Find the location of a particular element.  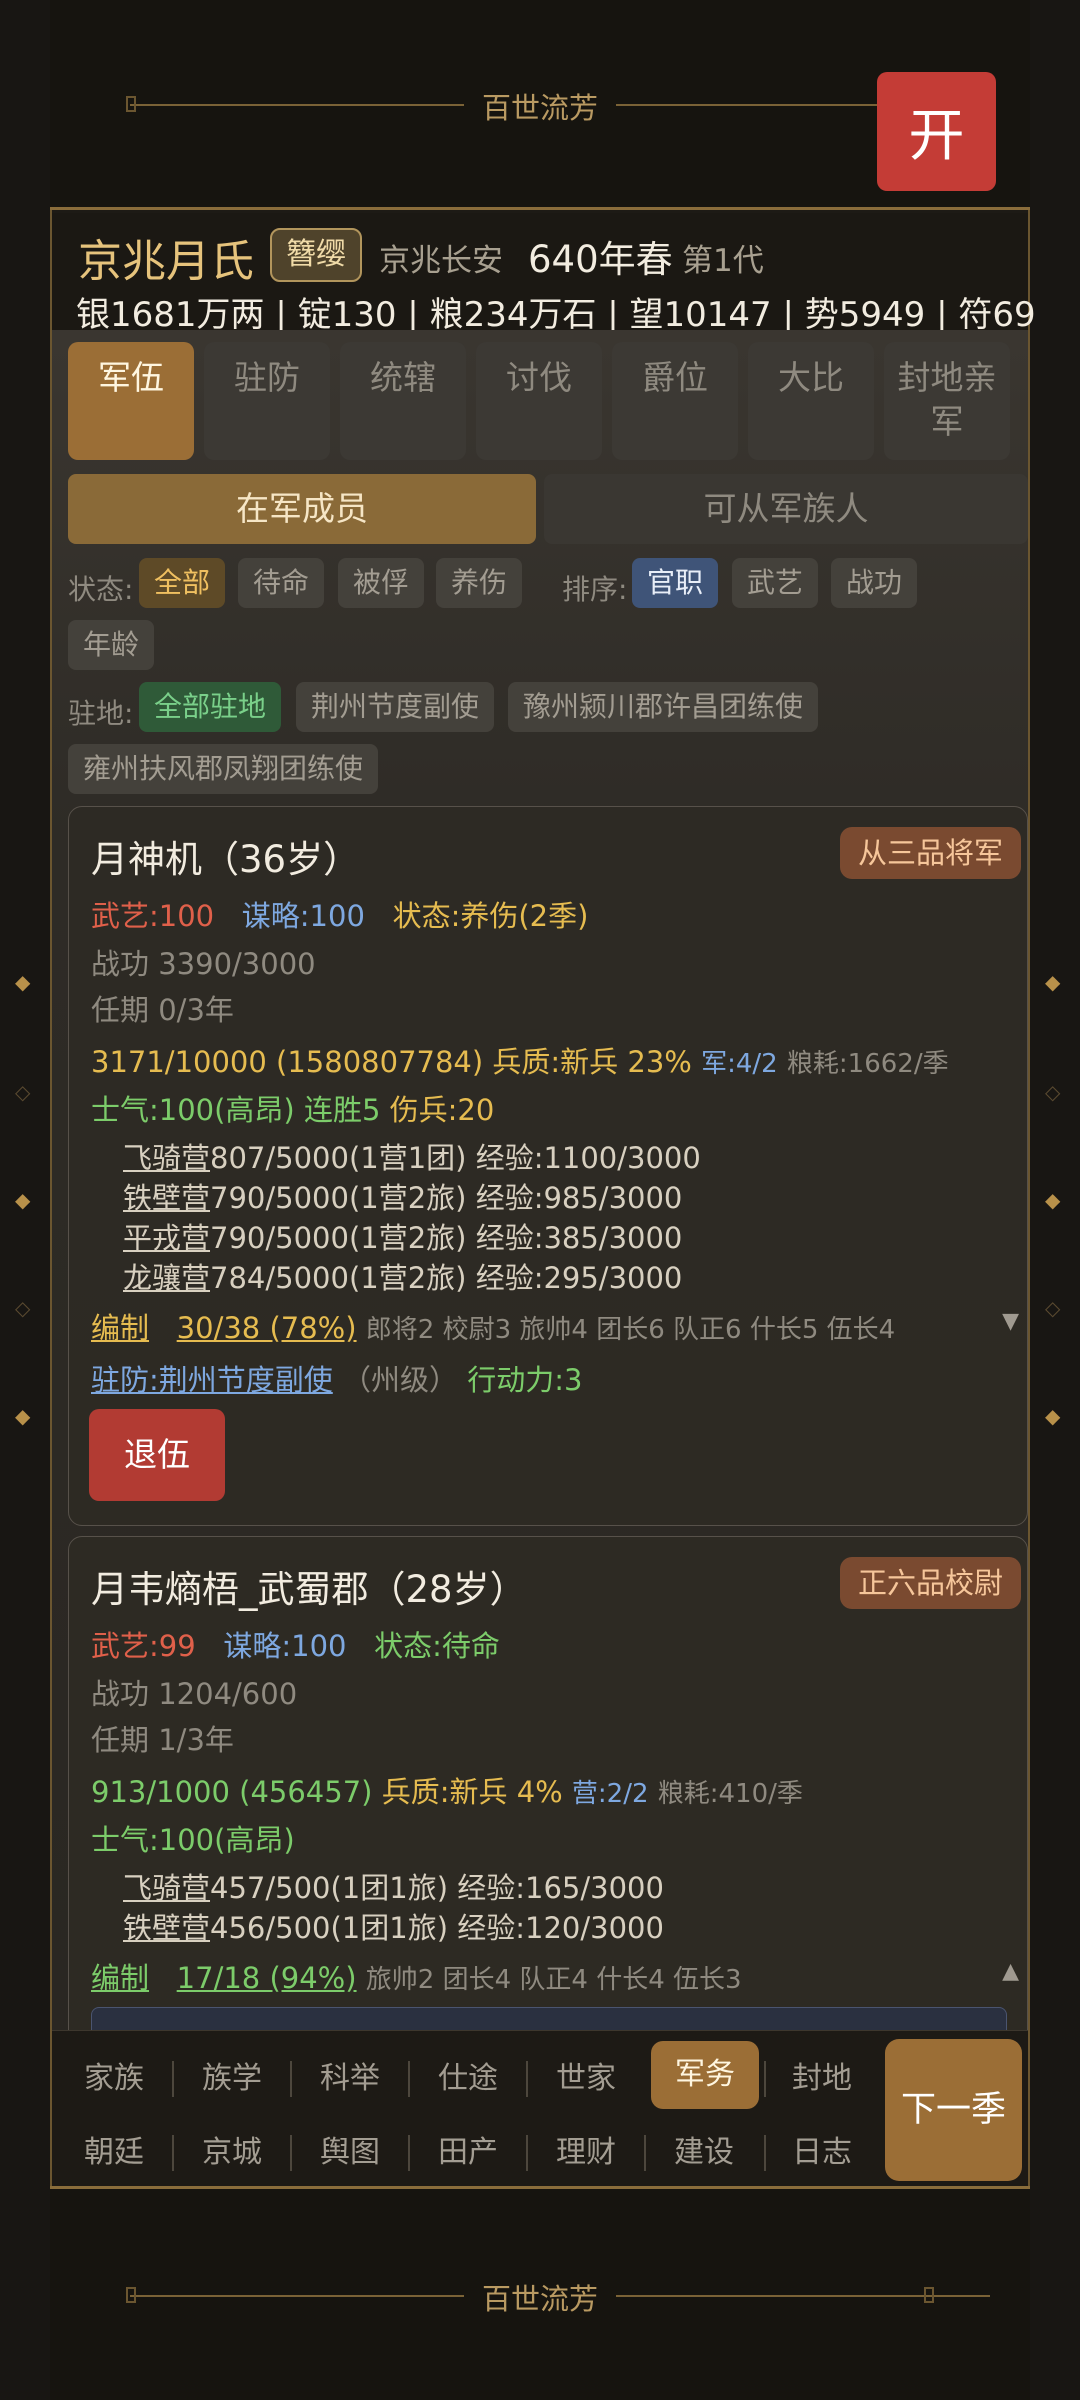

nav-families: 世家 is located at coordinates (586, 2079).